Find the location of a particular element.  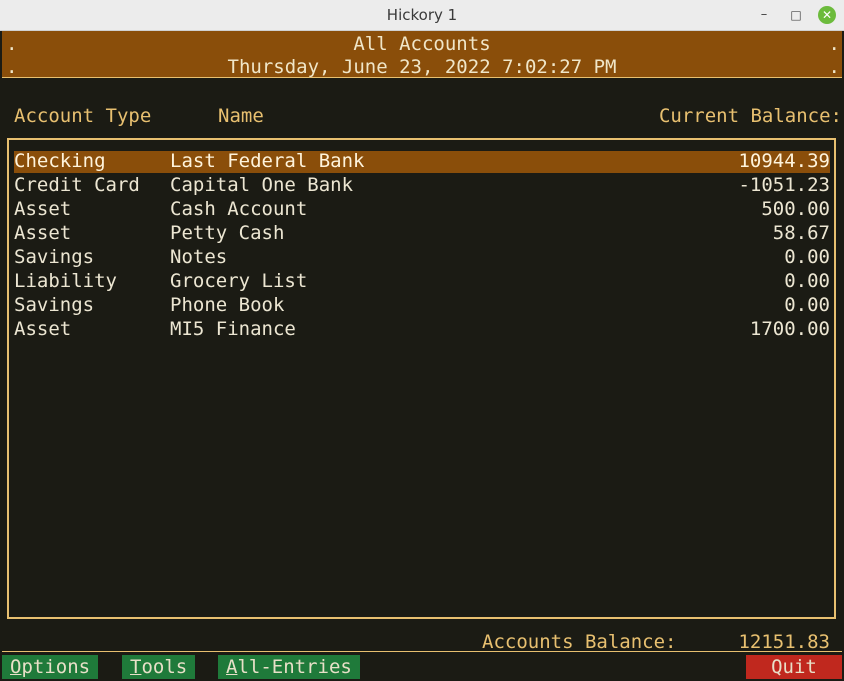

tools-hotkey: T is located at coordinates (136, 667).